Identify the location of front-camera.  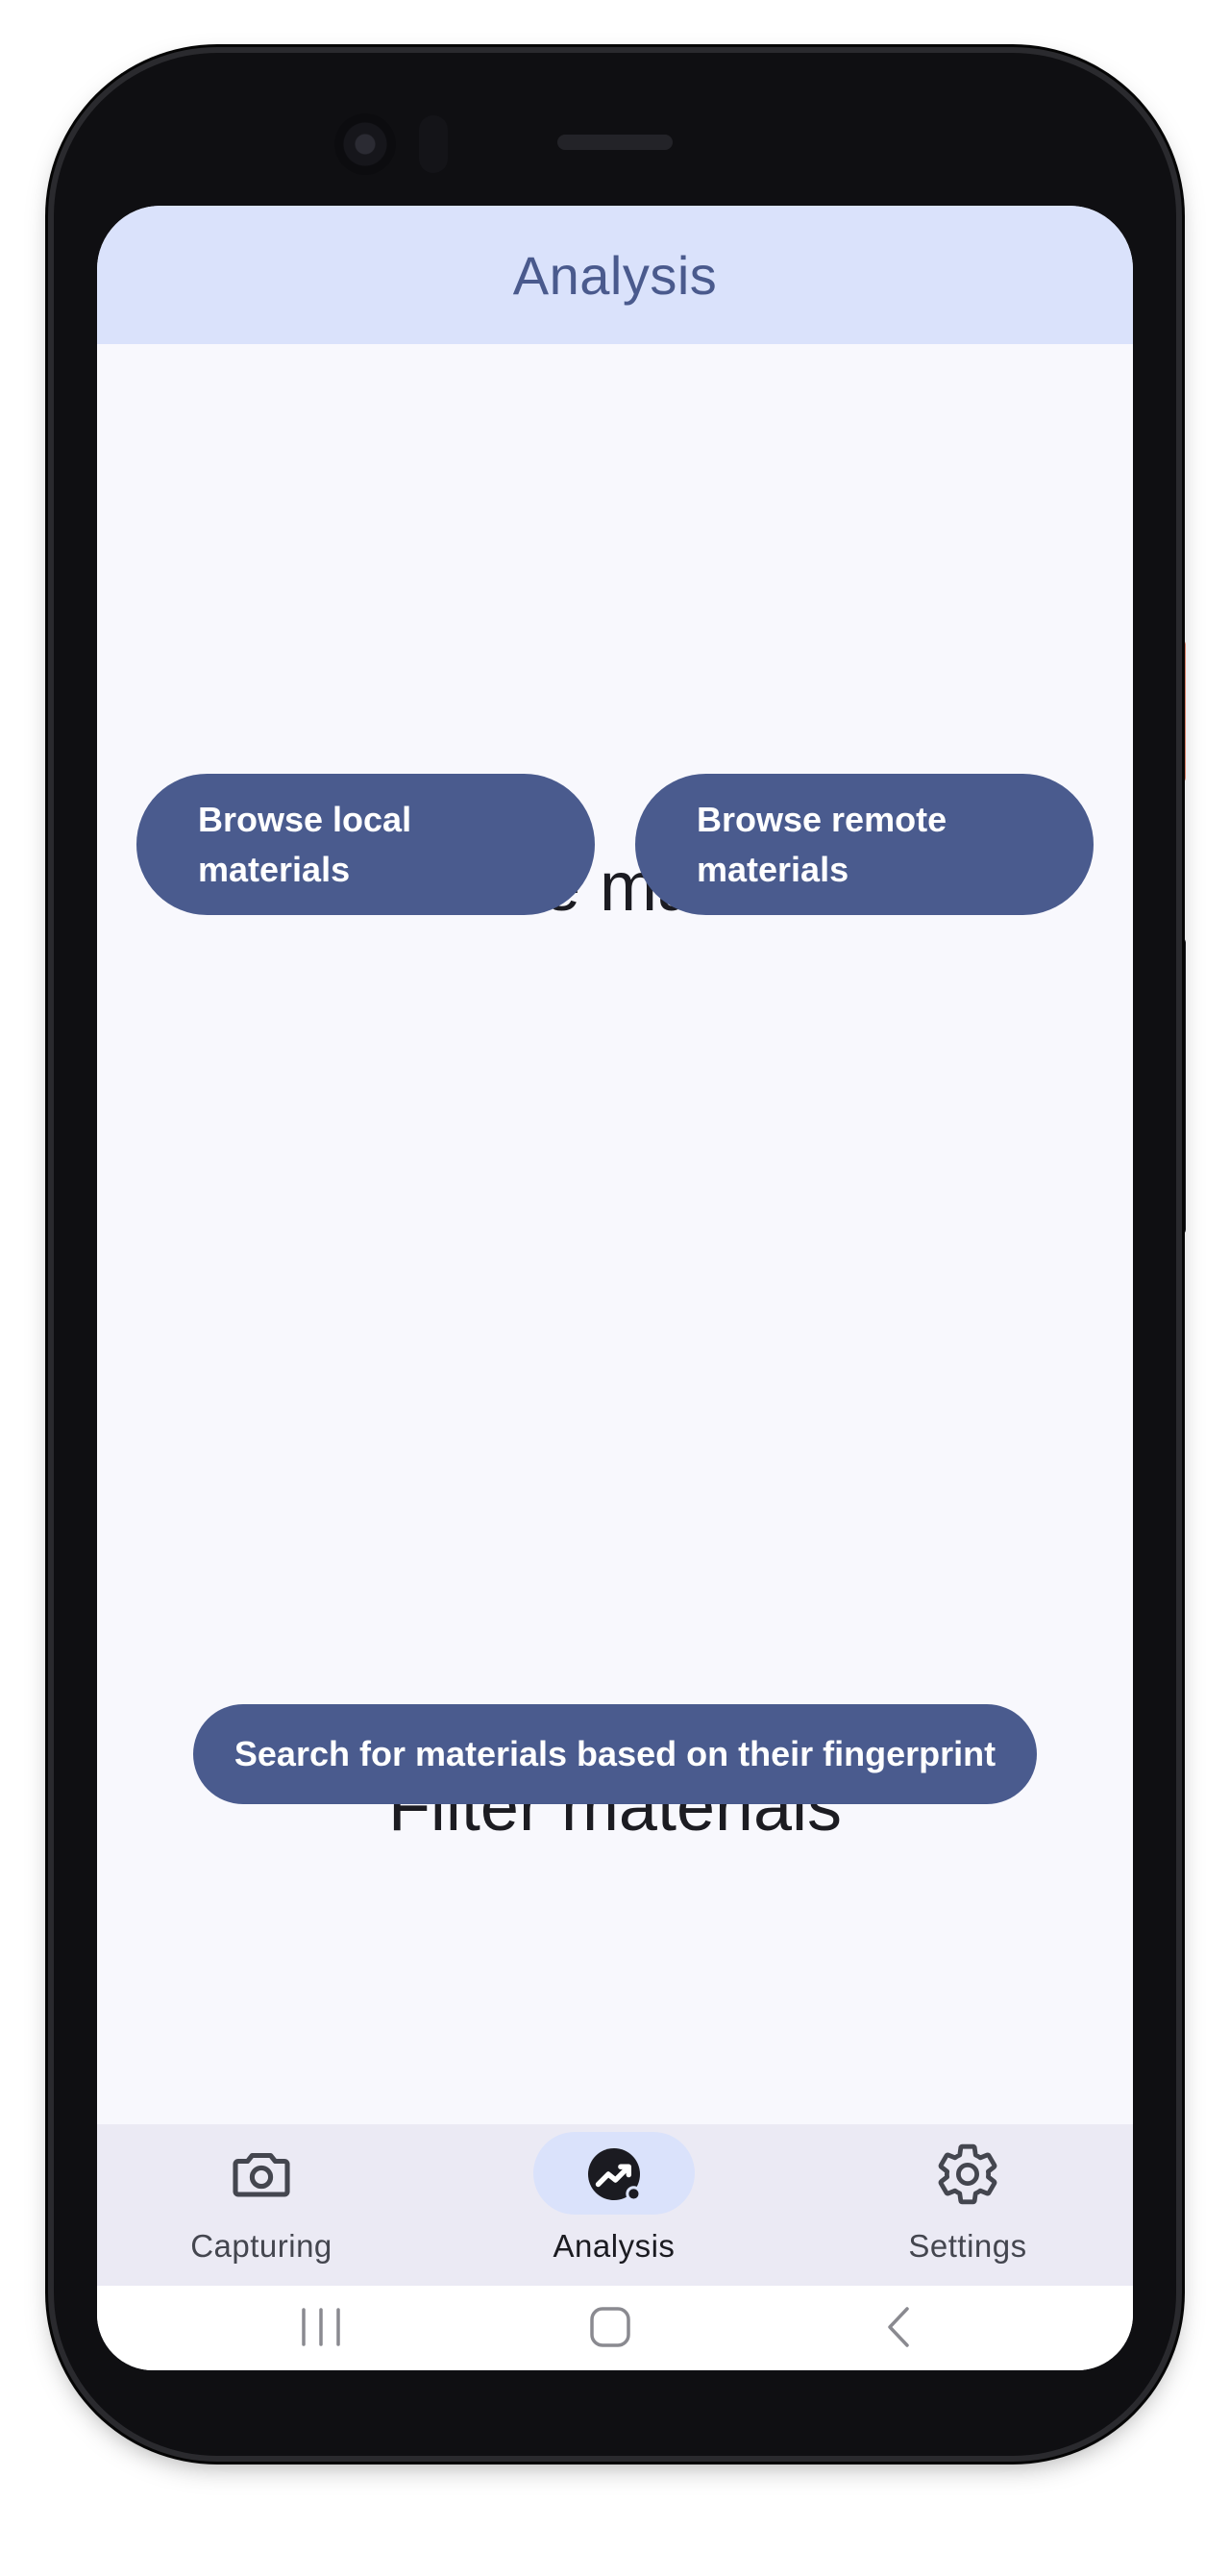
(365, 144).